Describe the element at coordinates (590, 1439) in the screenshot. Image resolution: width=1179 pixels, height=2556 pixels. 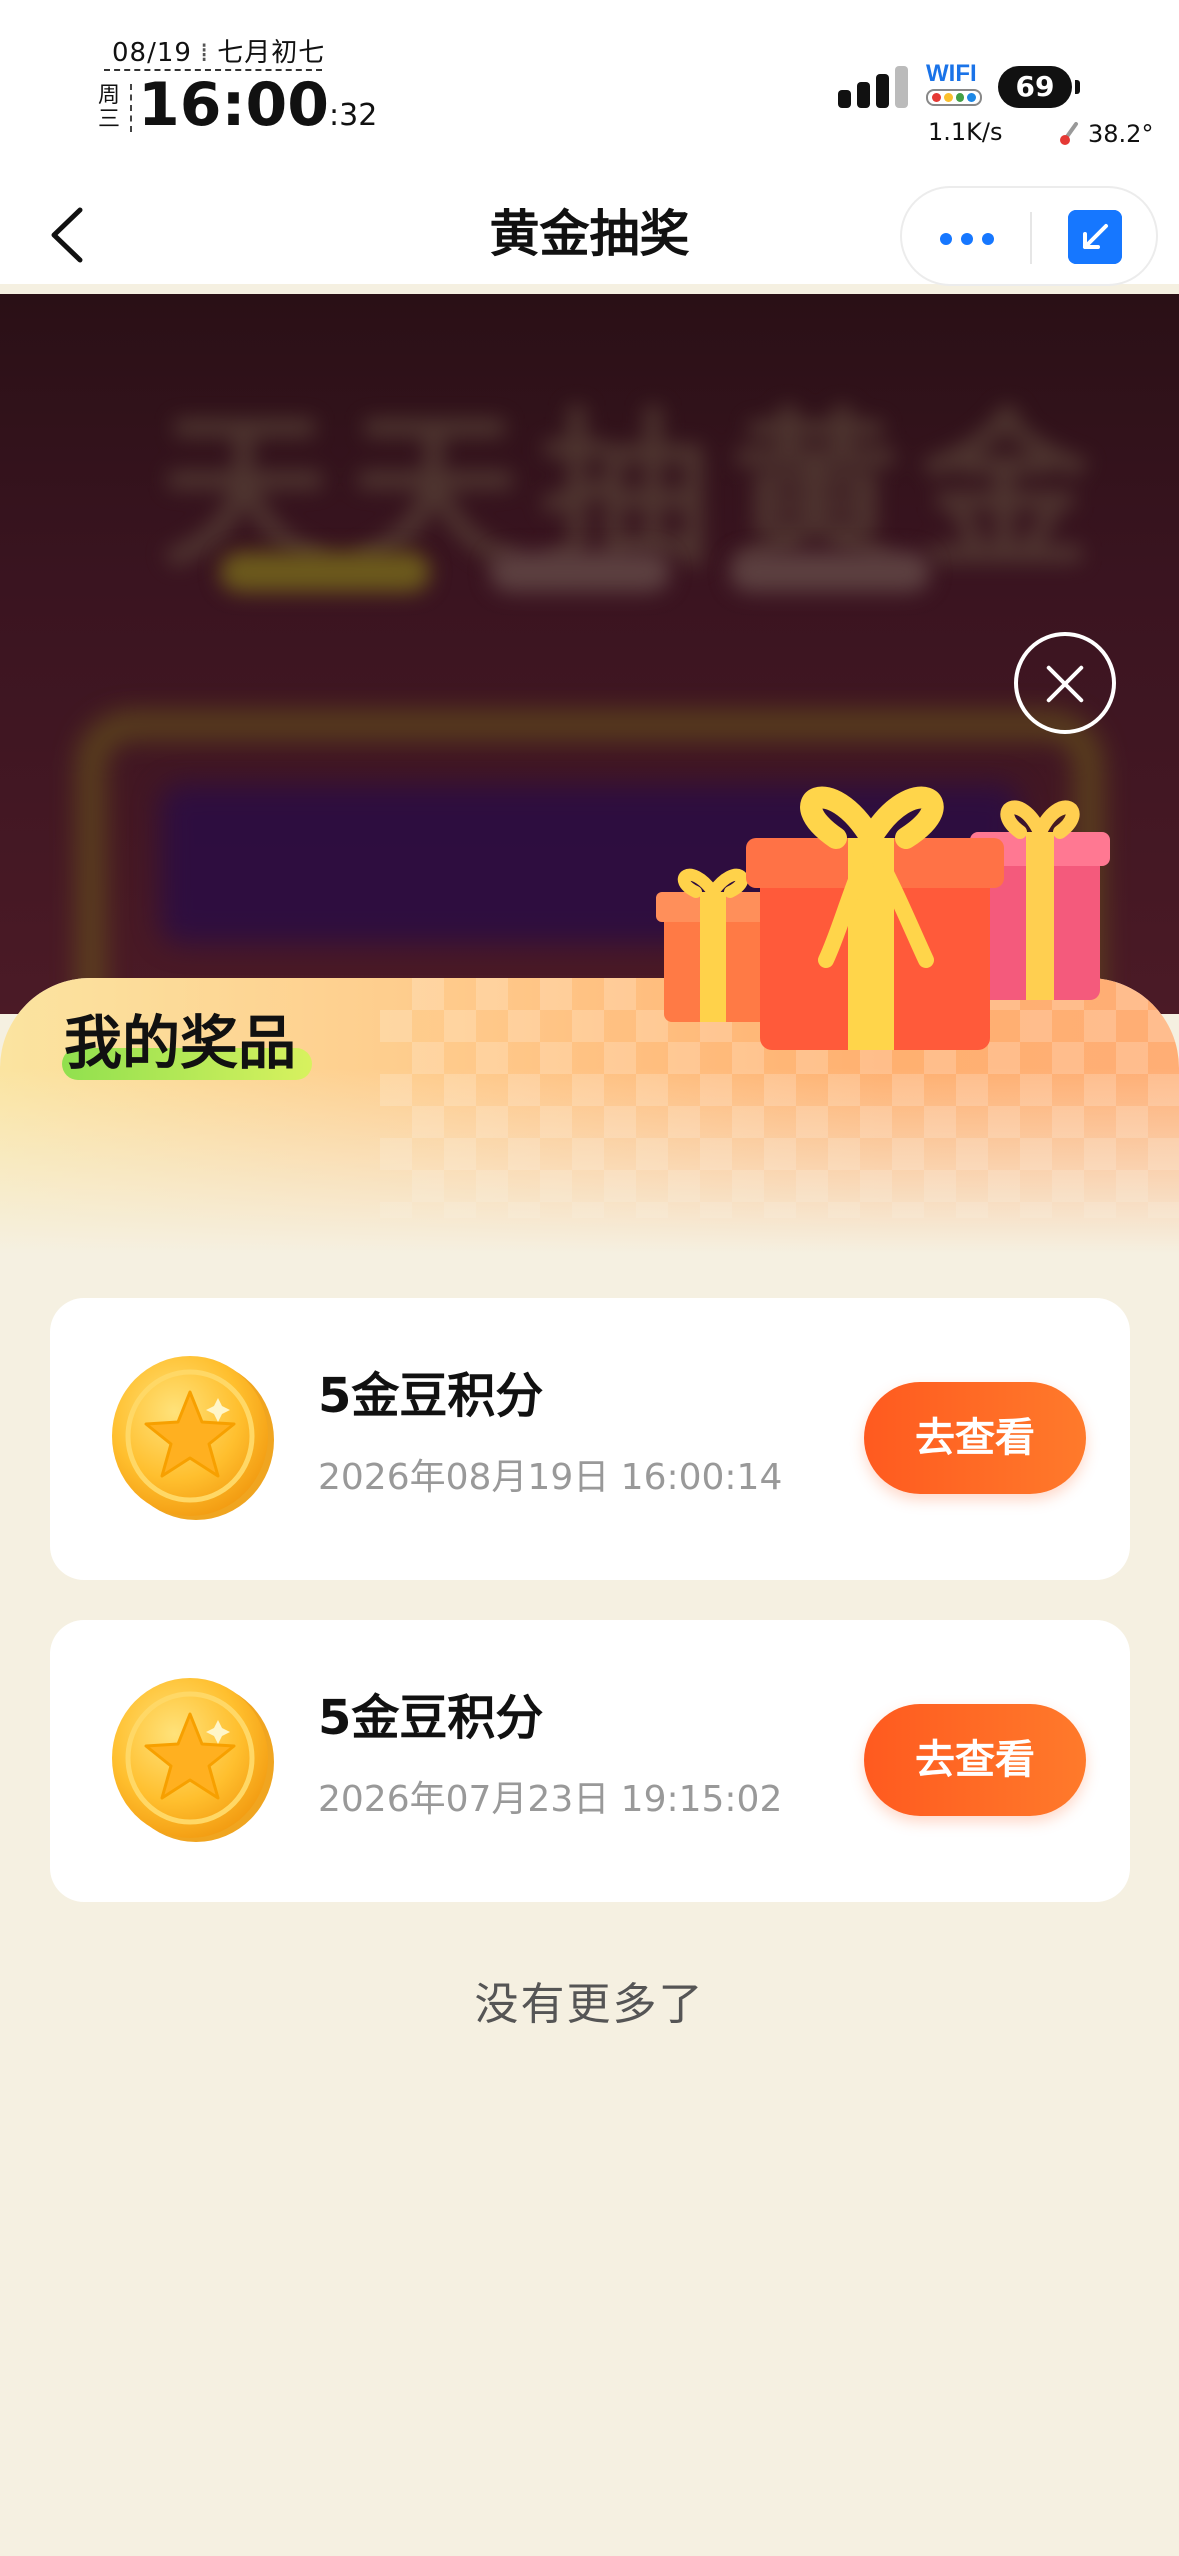
I see `prize-card: 5金豆积分 2026年08月19日 16:00:14 去查看` at that location.